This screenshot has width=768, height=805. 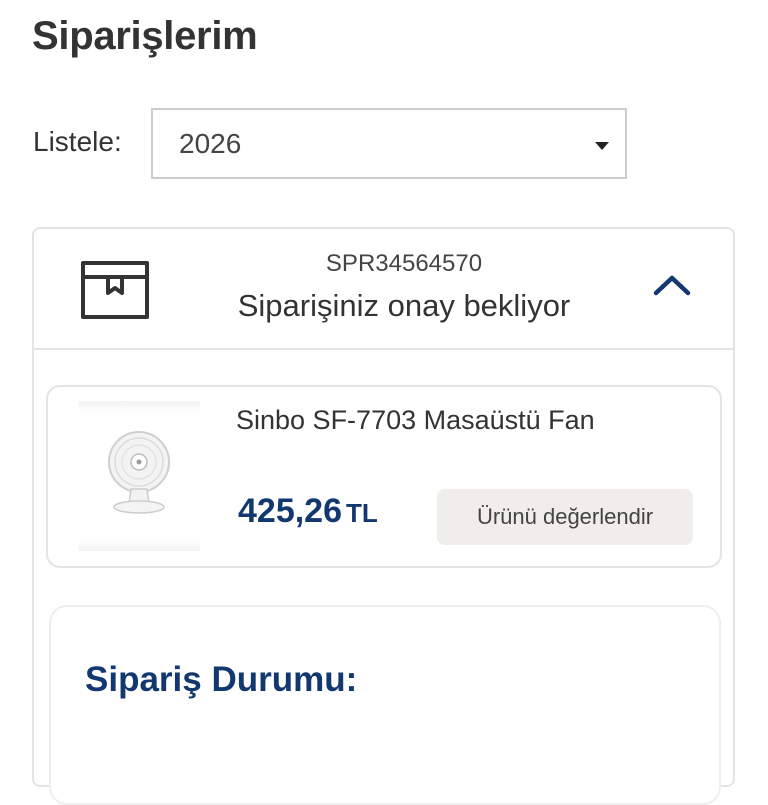 I want to click on rate-product-button: Ürünü değerlendir, so click(x=565, y=517).